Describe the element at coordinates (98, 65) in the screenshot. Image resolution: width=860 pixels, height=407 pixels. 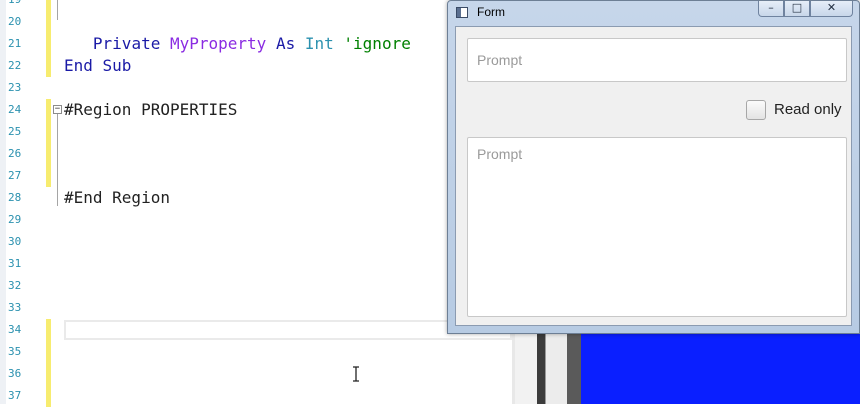
I see `code-text: End Sub` at that location.